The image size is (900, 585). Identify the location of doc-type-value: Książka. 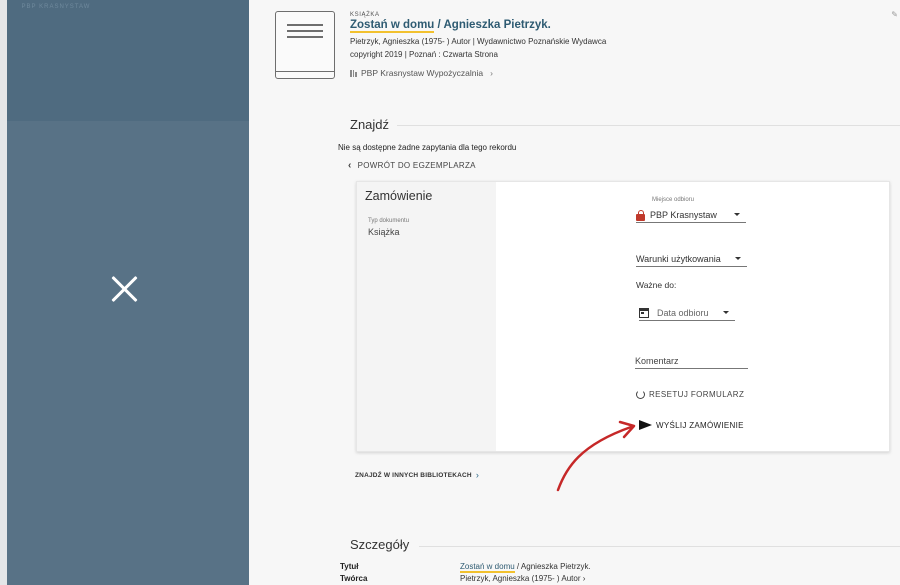
(384, 232).